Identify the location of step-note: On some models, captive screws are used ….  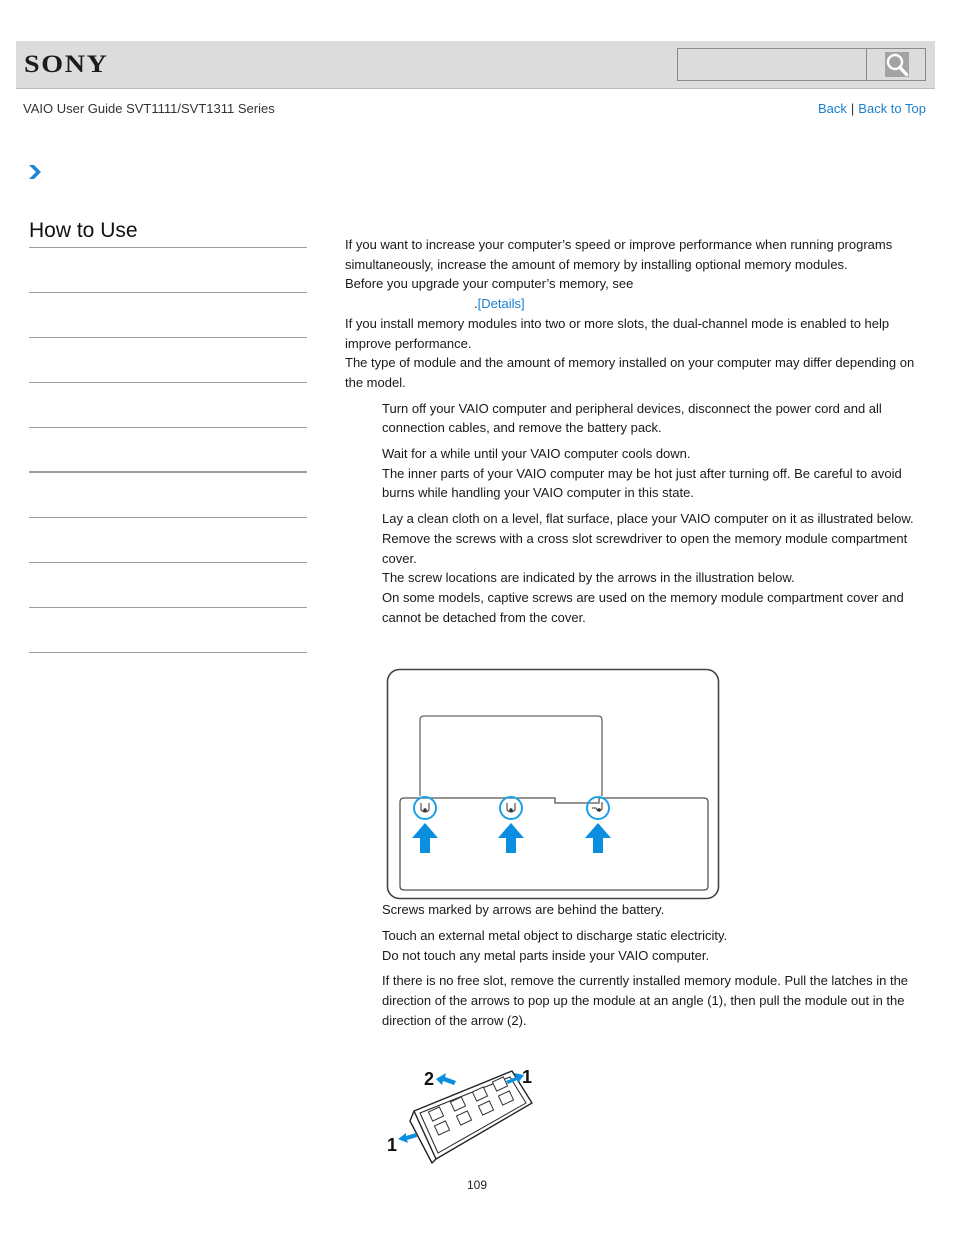
(643, 607).